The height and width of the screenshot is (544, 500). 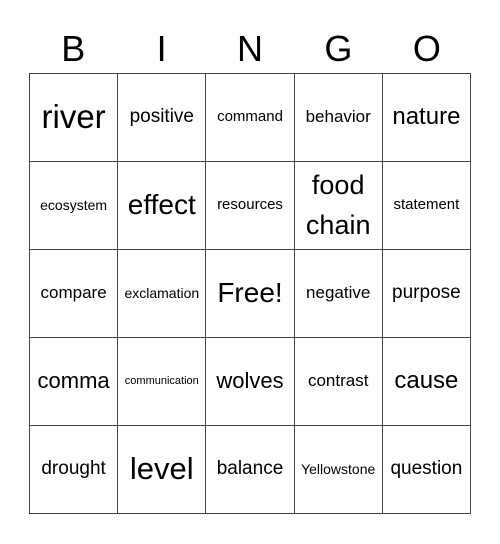 What do you see at coordinates (74, 294) in the screenshot?
I see `bingo-cell: compare` at bounding box center [74, 294].